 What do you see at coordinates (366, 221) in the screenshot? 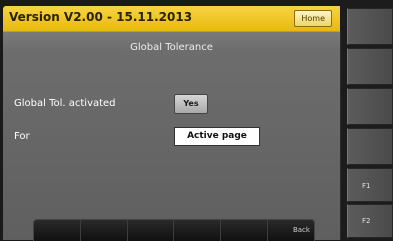
I see `f2-key-label: F2` at bounding box center [366, 221].